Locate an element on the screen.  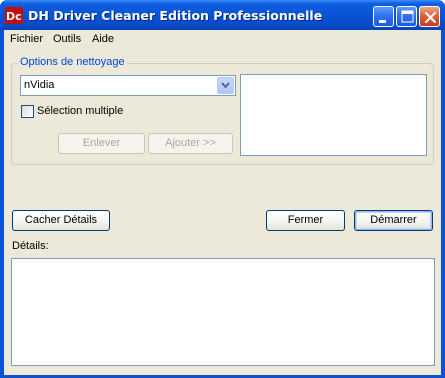
remove-button: Enlever is located at coordinates (101, 143).